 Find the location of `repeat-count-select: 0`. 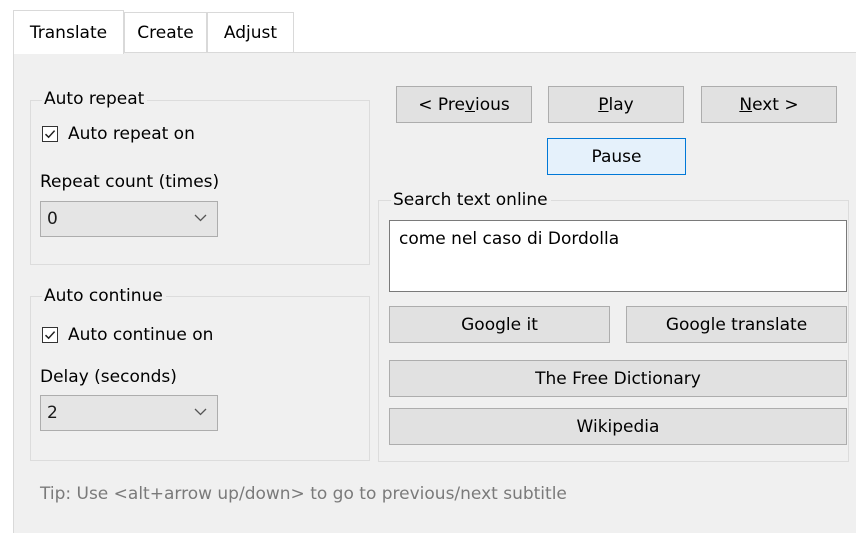

repeat-count-select: 0 is located at coordinates (129, 219).